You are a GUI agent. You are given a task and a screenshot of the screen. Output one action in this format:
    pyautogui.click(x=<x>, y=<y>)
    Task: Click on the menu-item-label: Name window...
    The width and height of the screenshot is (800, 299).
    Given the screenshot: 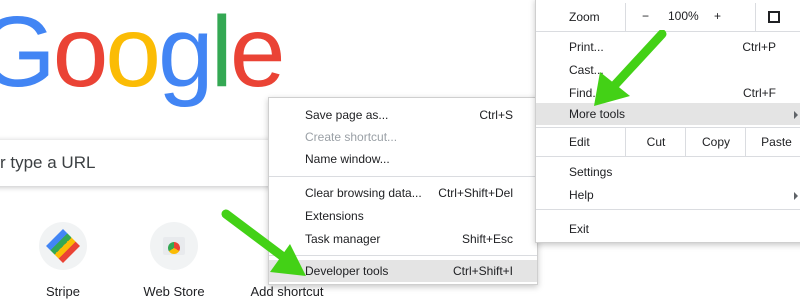 What is the action you would take?
    pyautogui.click(x=347, y=159)
    